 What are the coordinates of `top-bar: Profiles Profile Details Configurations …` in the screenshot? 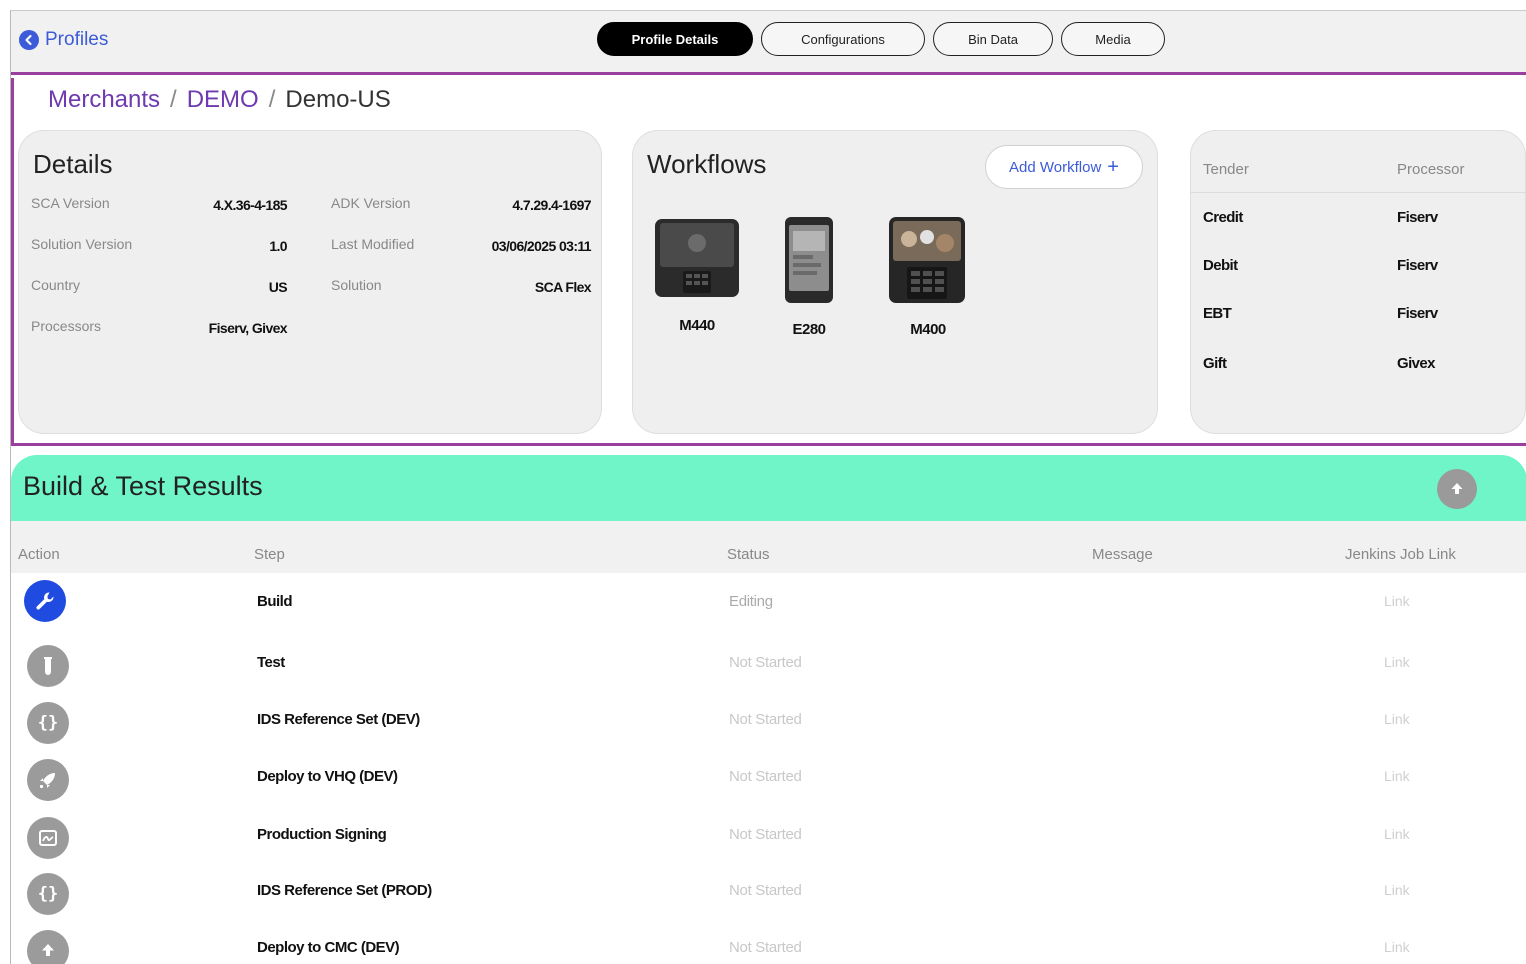 It's located at (768, 43).